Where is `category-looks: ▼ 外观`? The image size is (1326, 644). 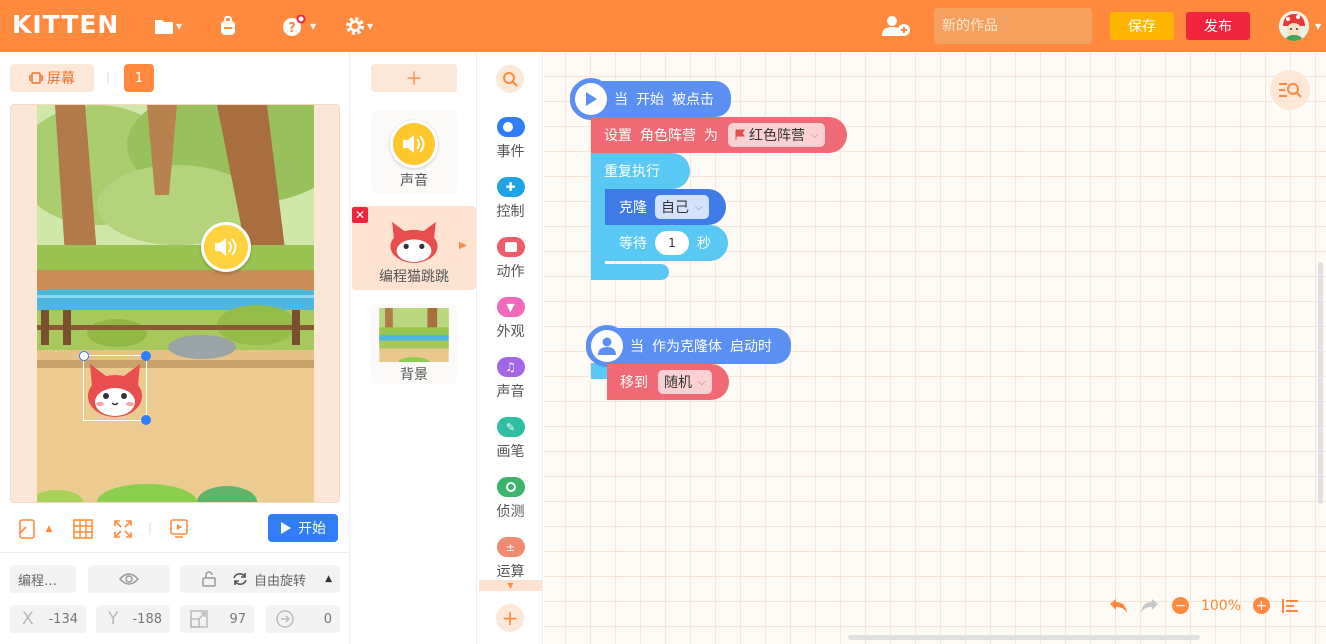 category-looks: ▼ 外观 is located at coordinates (510, 322).